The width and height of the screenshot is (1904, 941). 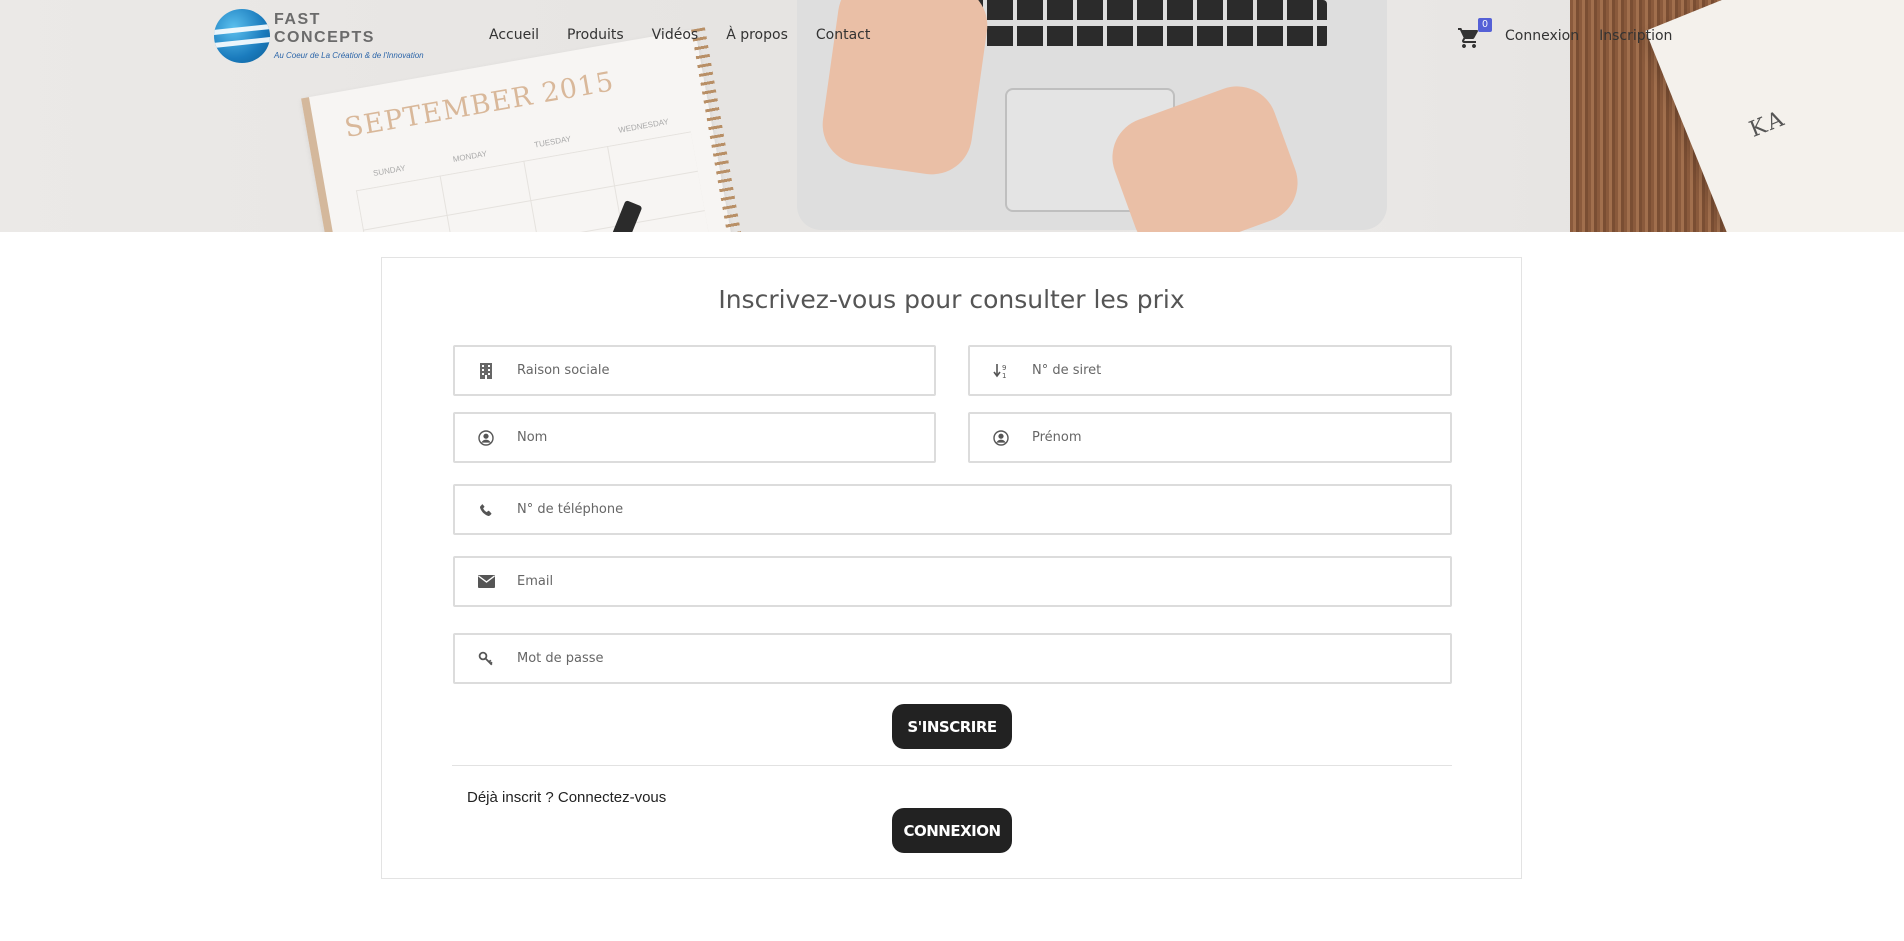 What do you see at coordinates (486, 510) in the screenshot?
I see `phone-icon` at bounding box center [486, 510].